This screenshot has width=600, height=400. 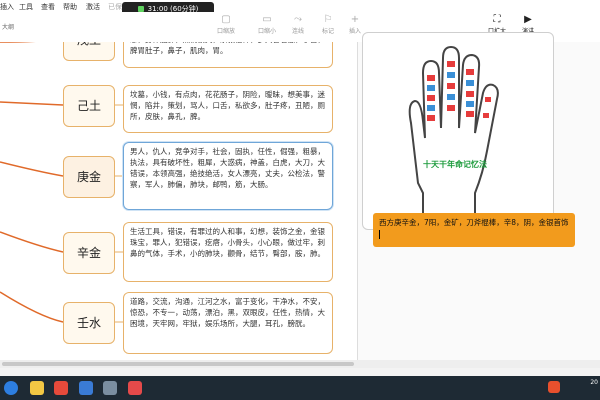 I want to click on toolbar-zoom: ▢ 口缩放, so click(x=226, y=24).